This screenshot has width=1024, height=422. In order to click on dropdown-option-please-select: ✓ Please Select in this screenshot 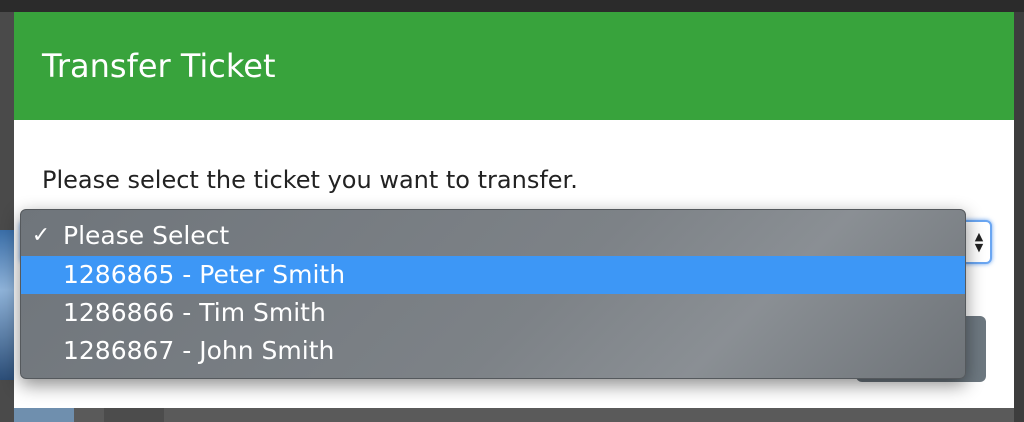, I will do `click(493, 236)`.